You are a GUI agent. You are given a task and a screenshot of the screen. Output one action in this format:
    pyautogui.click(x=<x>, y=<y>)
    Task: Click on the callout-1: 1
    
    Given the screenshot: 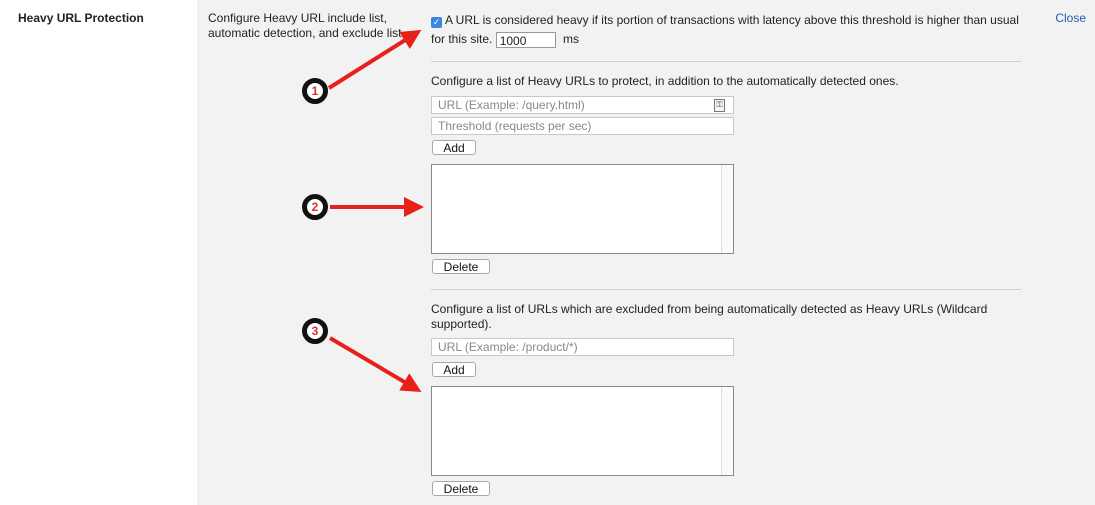 What is the action you would take?
    pyautogui.click(x=315, y=91)
    